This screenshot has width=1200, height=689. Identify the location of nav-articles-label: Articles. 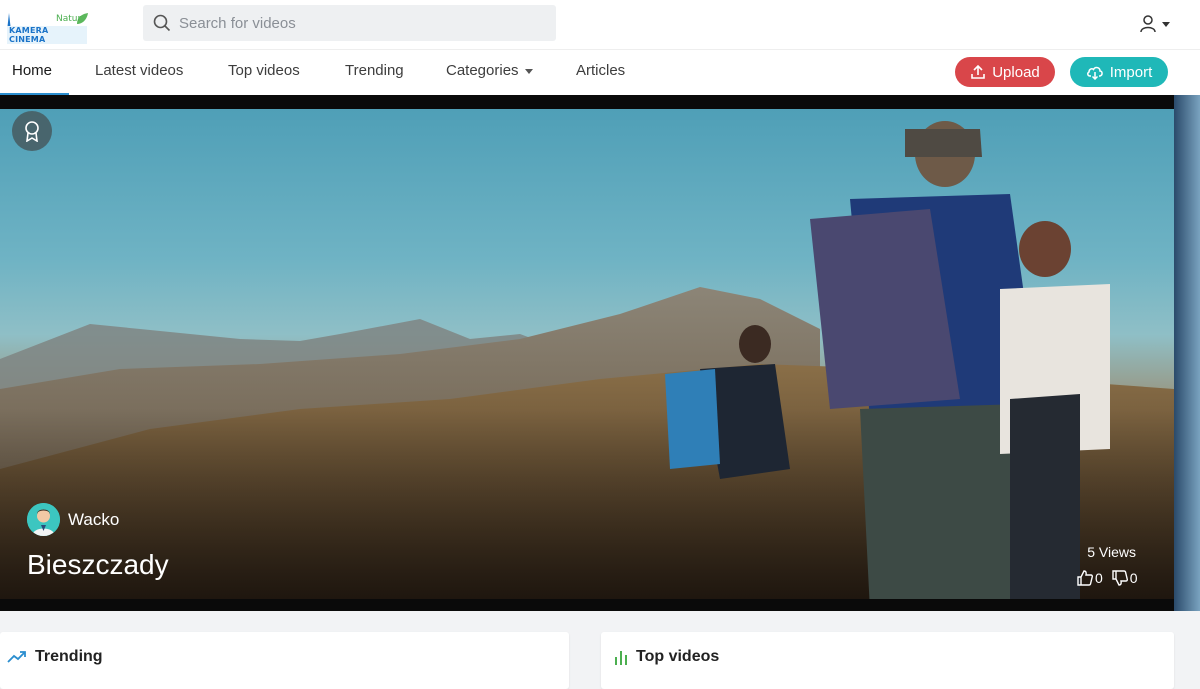
(601, 70).